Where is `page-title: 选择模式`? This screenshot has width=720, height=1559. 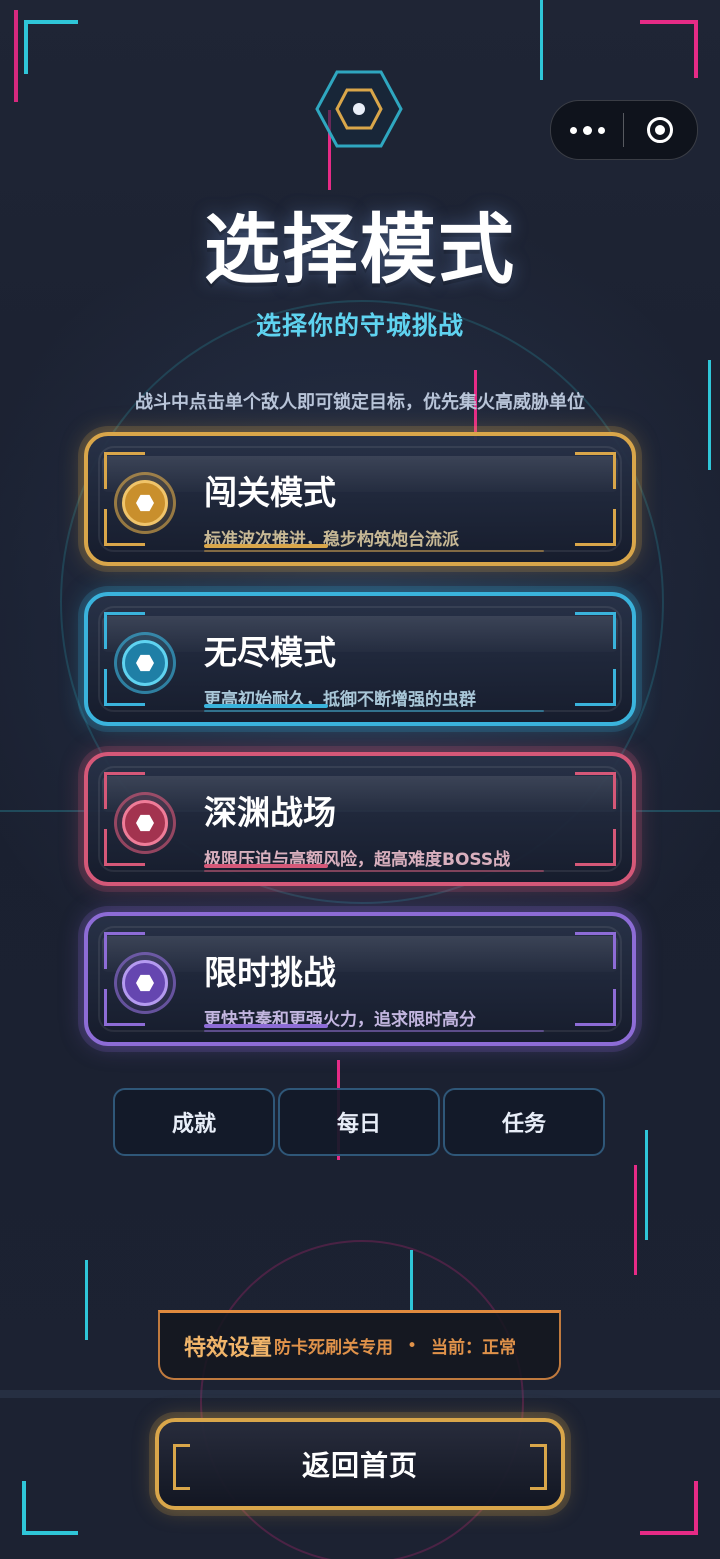
page-title: 选择模式 is located at coordinates (360, 249).